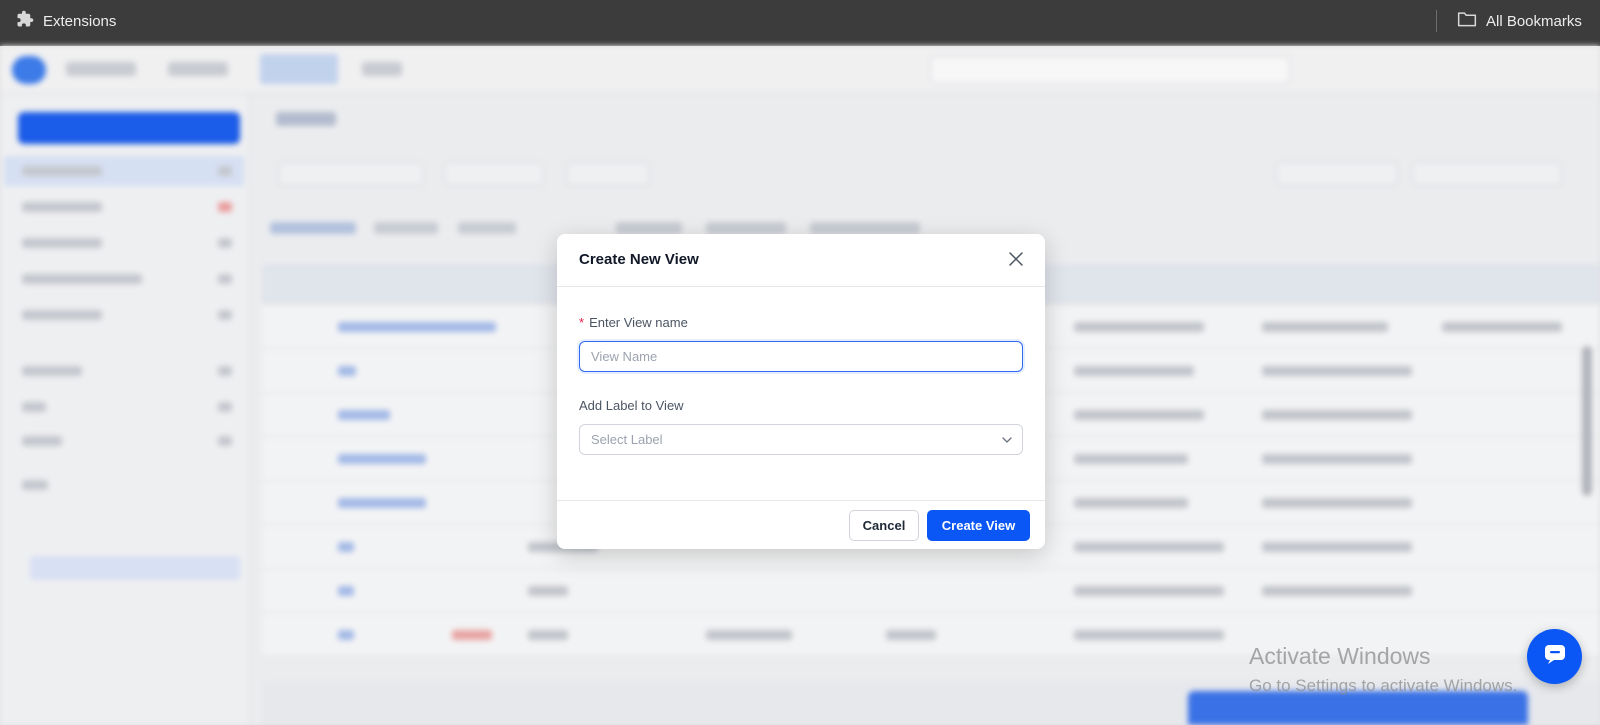  Describe the element at coordinates (631, 405) in the screenshot. I see `label-field-label: Add Label to View` at that location.